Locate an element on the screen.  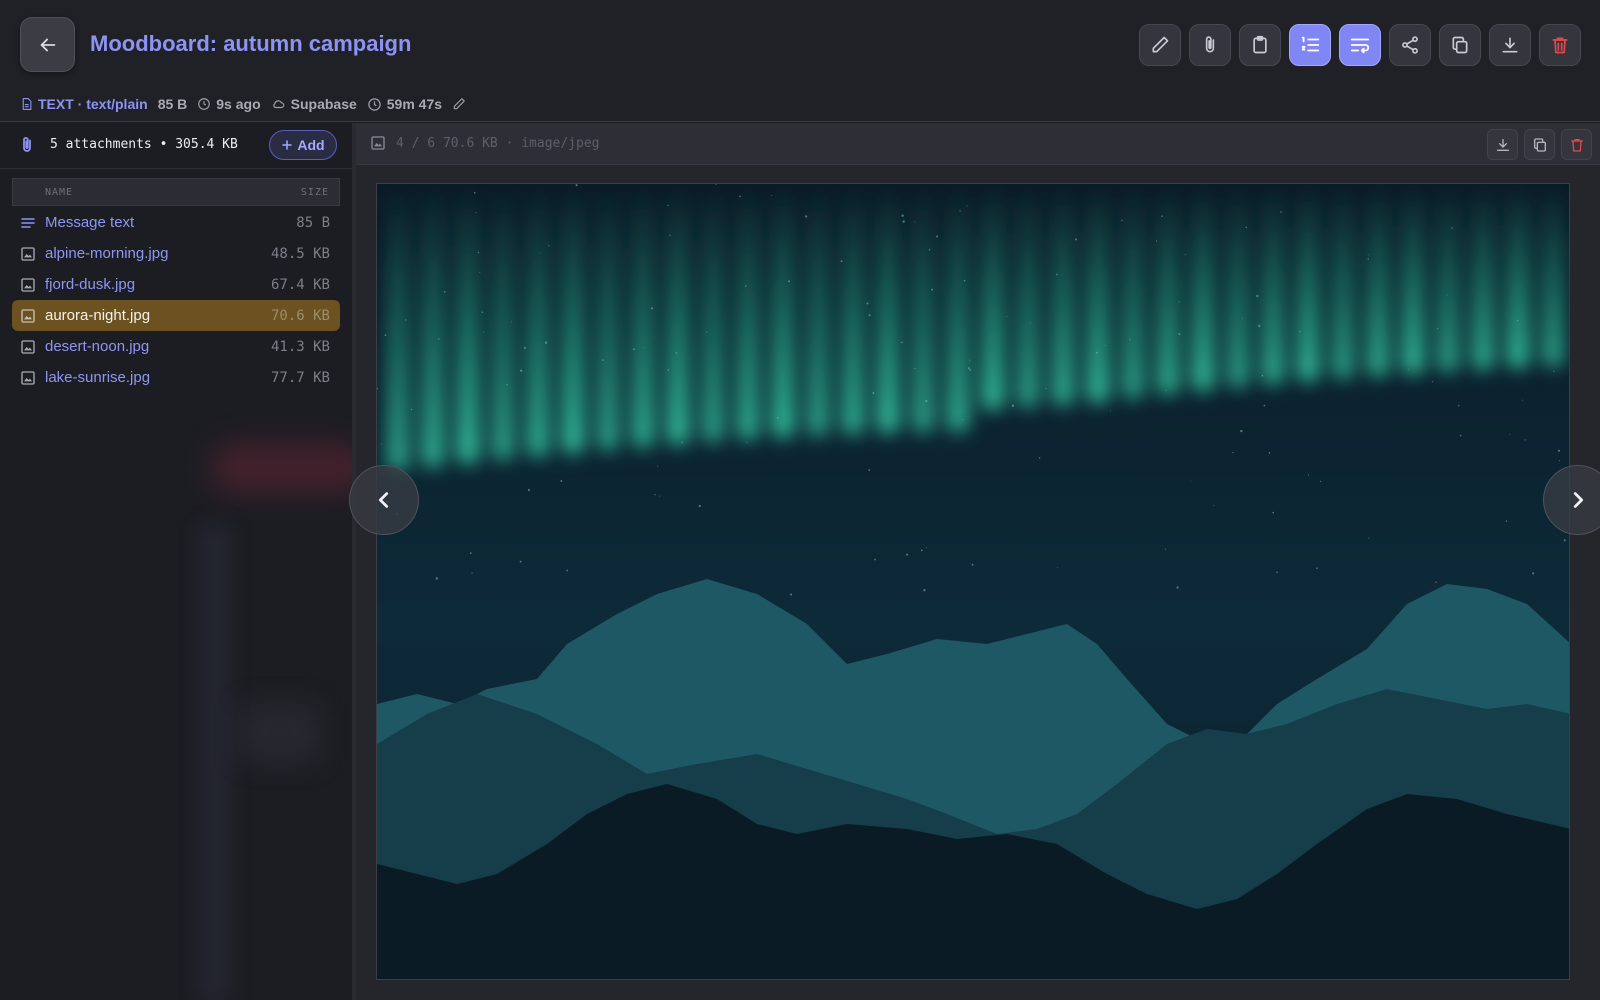
attachments-summary: 5 attachments • 305.4 KB is located at coordinates (144, 144).